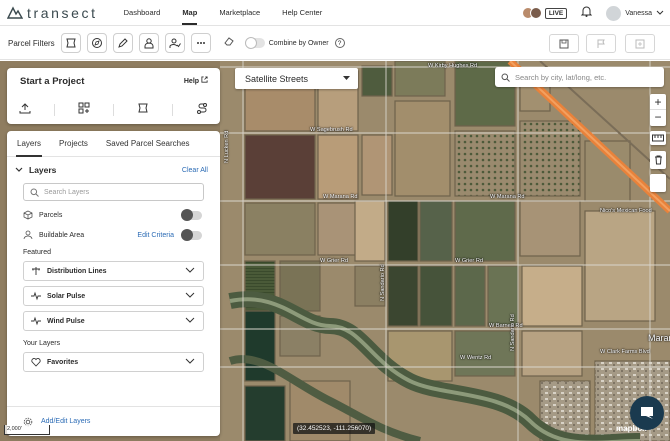  What do you see at coordinates (453, 66) in the screenshot?
I see `map-label-road: W Kirby Hughes Rd` at bounding box center [453, 66].